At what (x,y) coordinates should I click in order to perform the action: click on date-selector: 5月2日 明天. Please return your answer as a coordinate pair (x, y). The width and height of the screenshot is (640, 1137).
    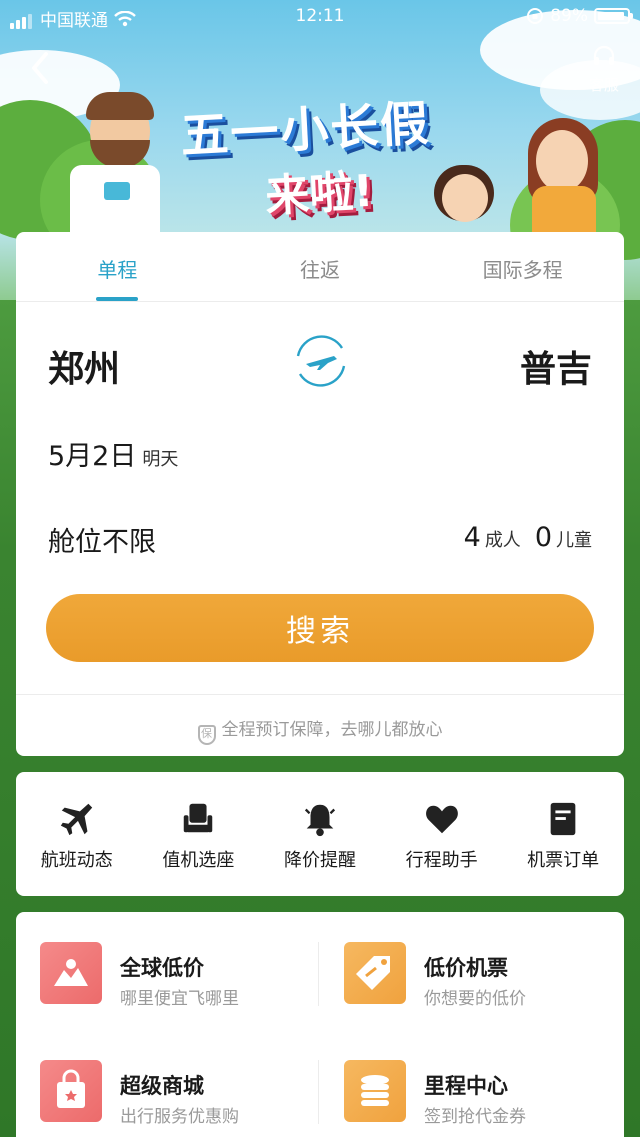
    Looking at the image, I should click on (113, 453).